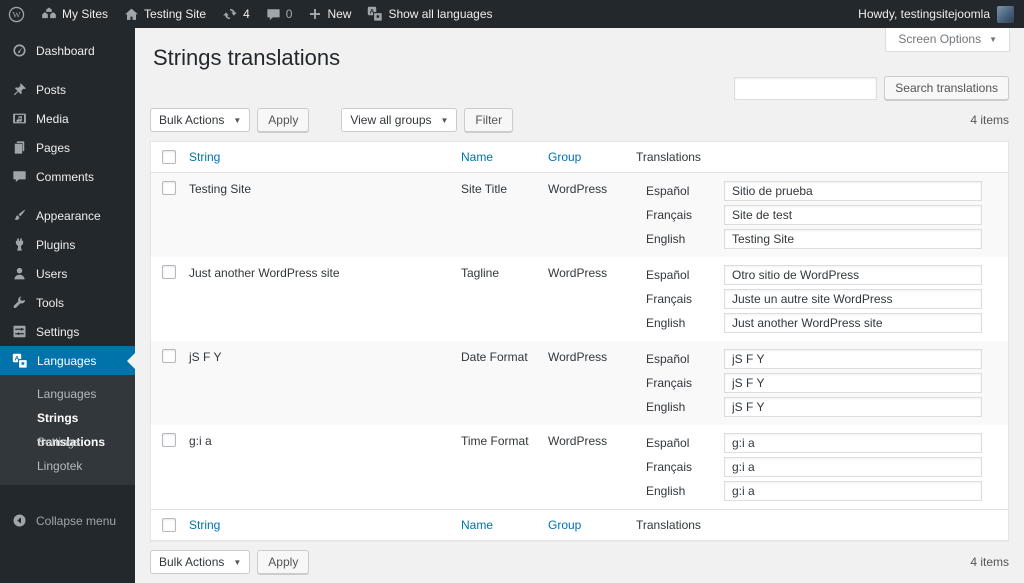 This screenshot has height=583, width=1024. What do you see at coordinates (19, 50) in the screenshot?
I see `dashboard-icon` at bounding box center [19, 50].